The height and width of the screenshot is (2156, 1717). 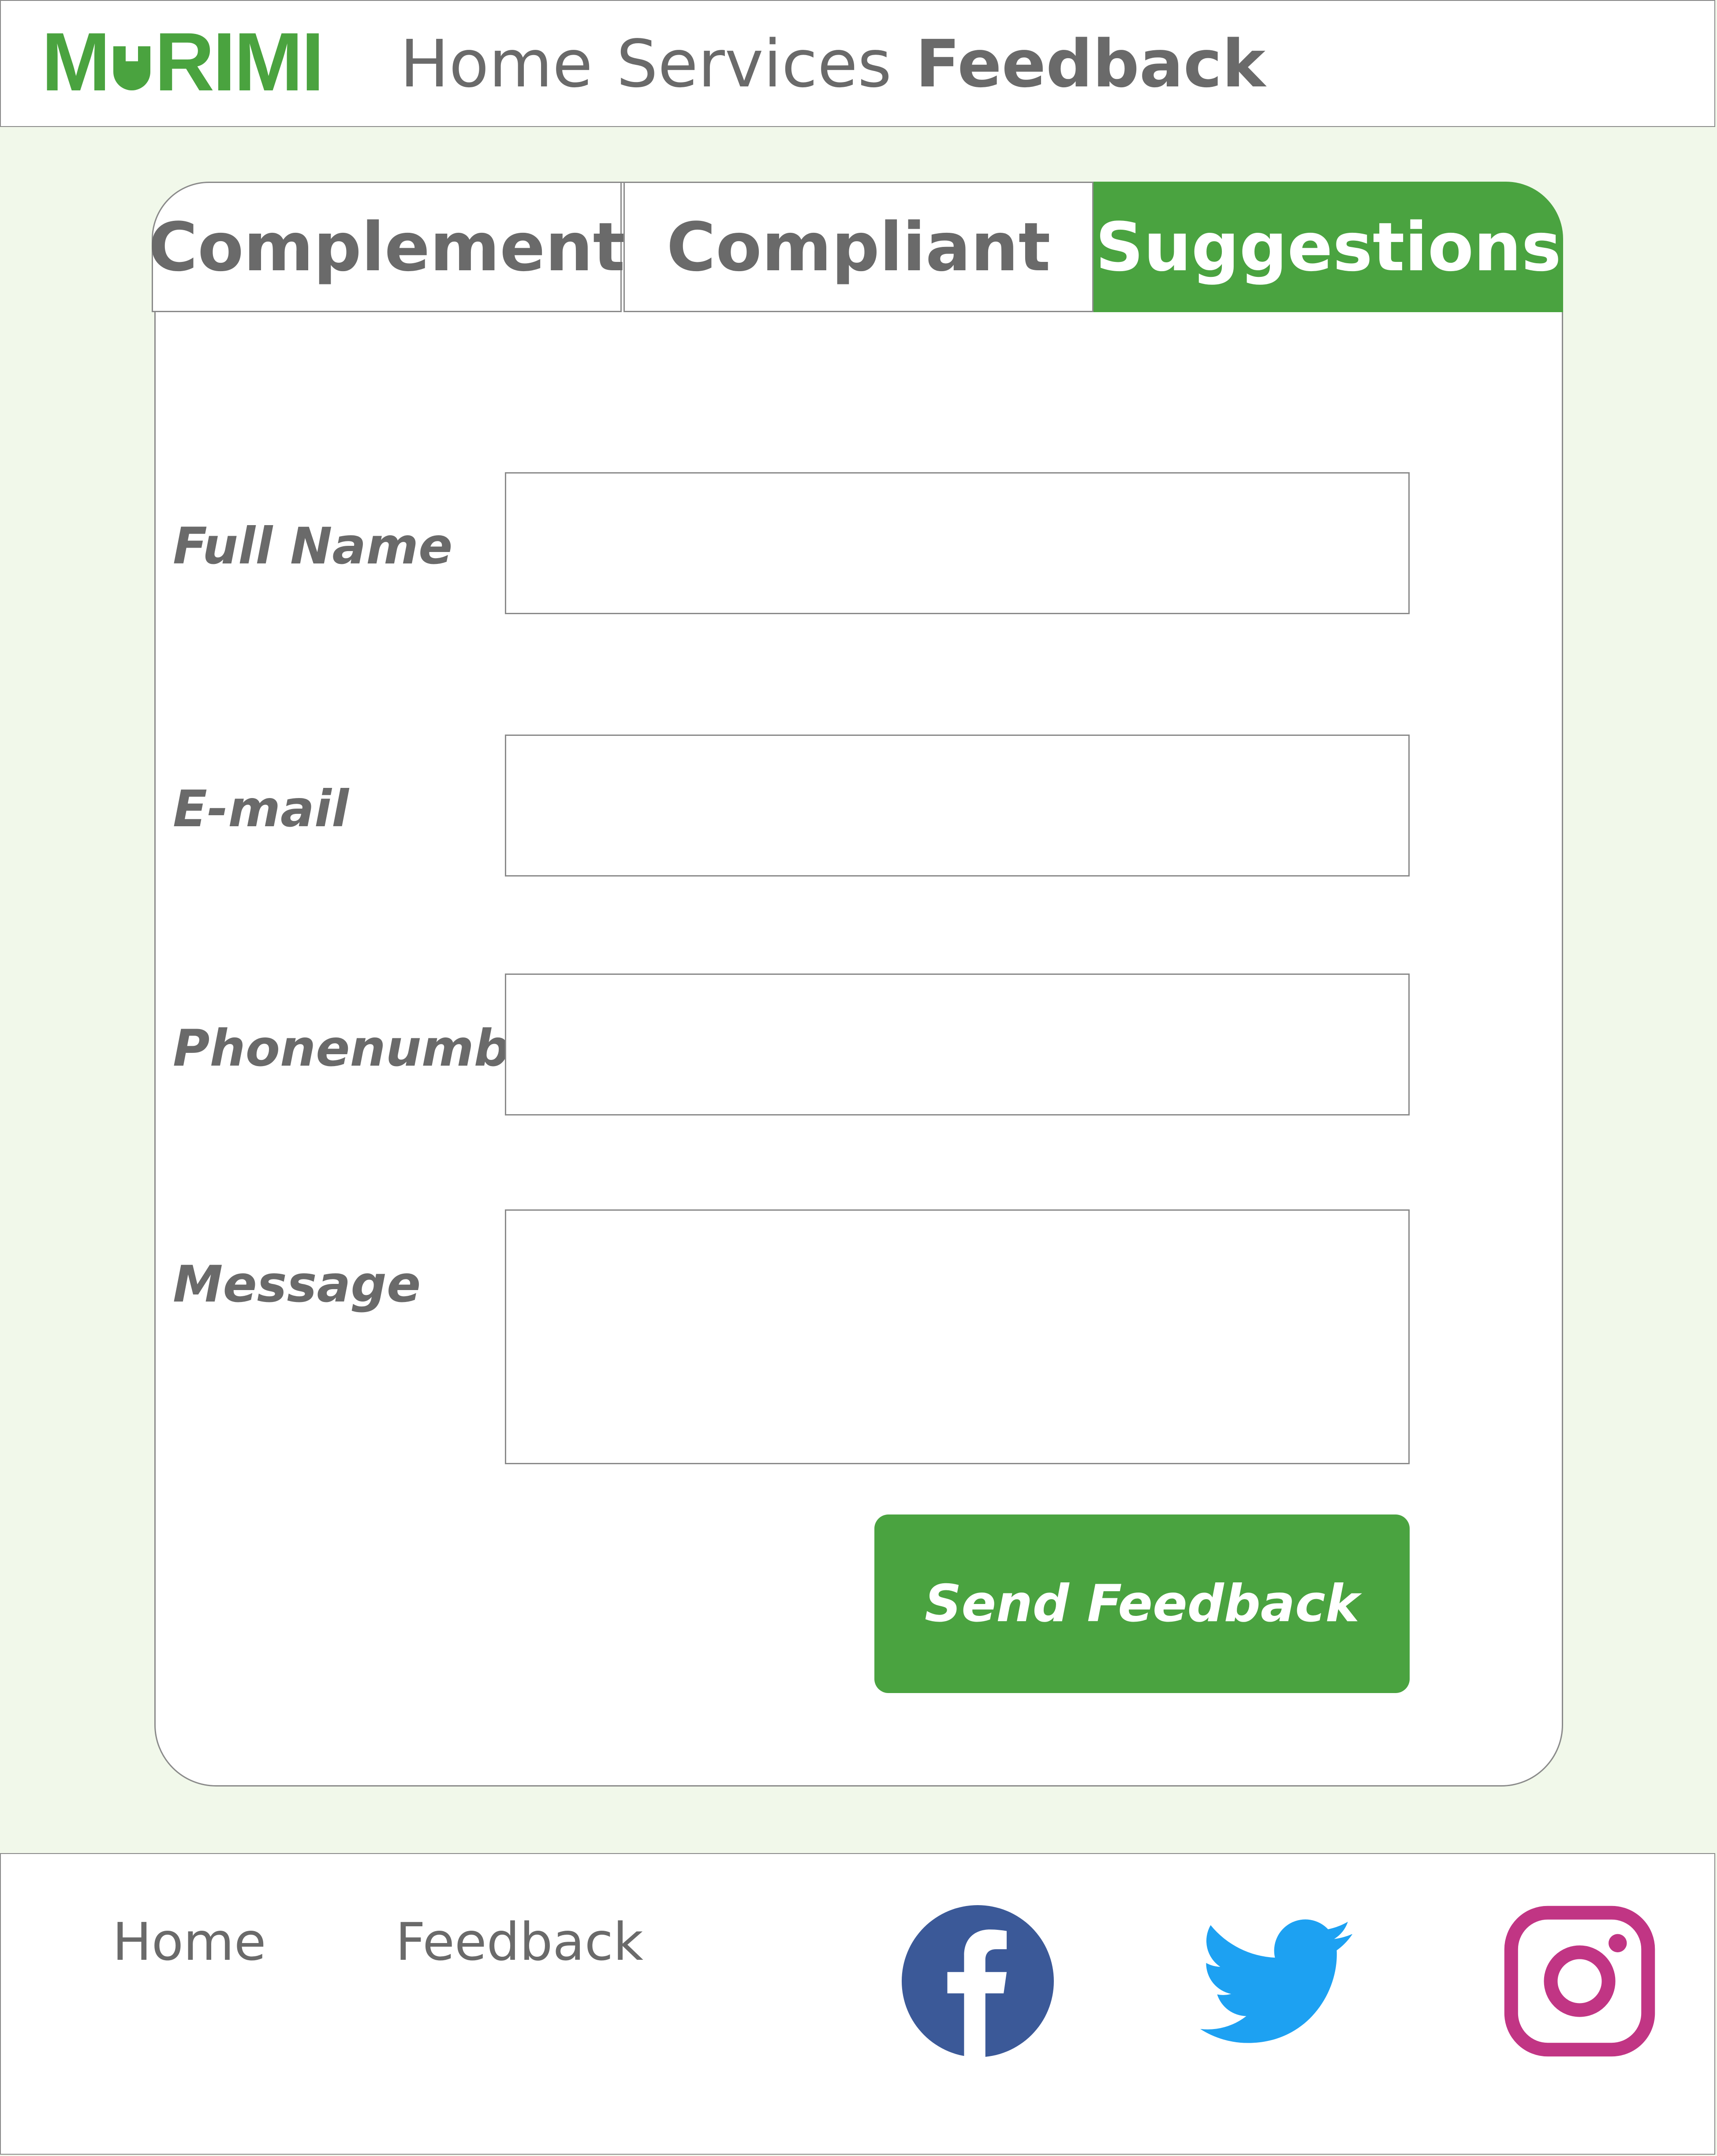 What do you see at coordinates (519, 1941) in the screenshot?
I see `footer-link-feedback: Feedback` at bounding box center [519, 1941].